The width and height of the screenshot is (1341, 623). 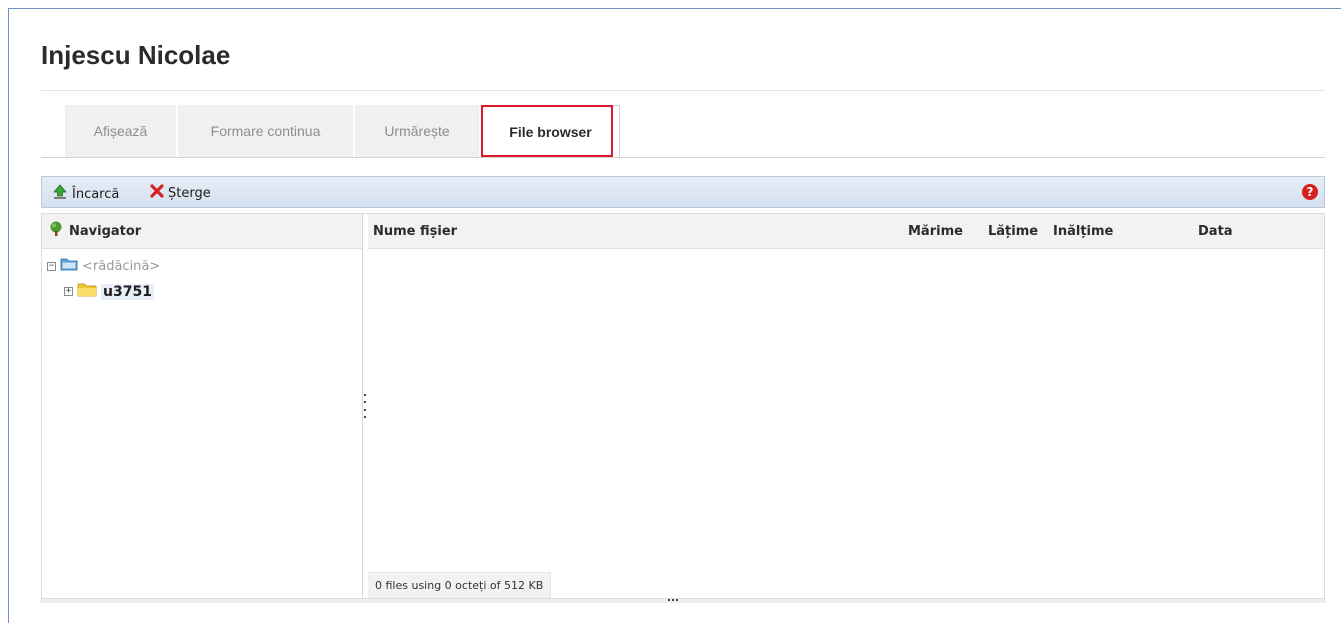 I want to click on upload-button: Încarcă, so click(x=85, y=194).